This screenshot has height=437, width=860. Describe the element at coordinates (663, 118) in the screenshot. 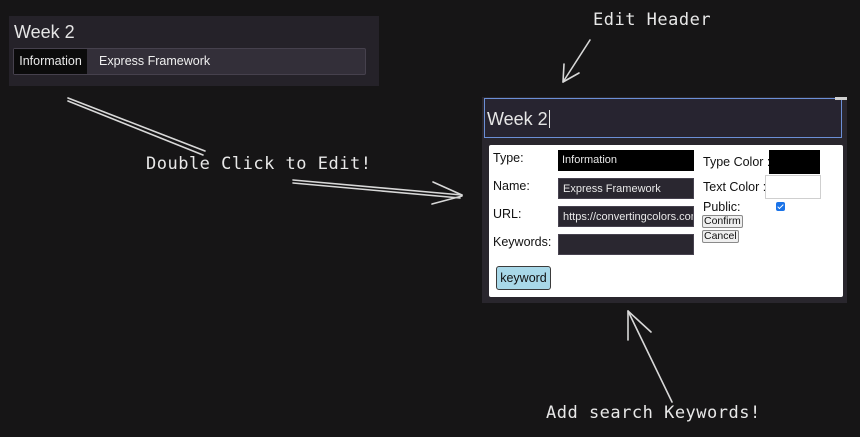

I see `header-input: Week 2` at that location.